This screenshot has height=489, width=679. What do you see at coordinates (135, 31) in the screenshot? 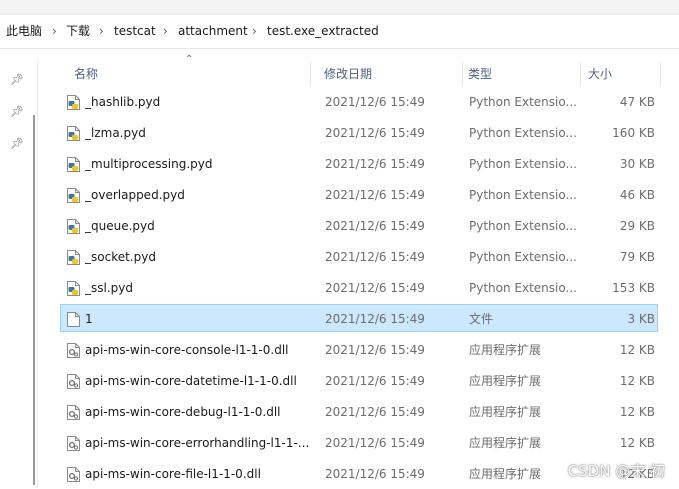
I see `breadcrumb-testcat: testcat` at bounding box center [135, 31].